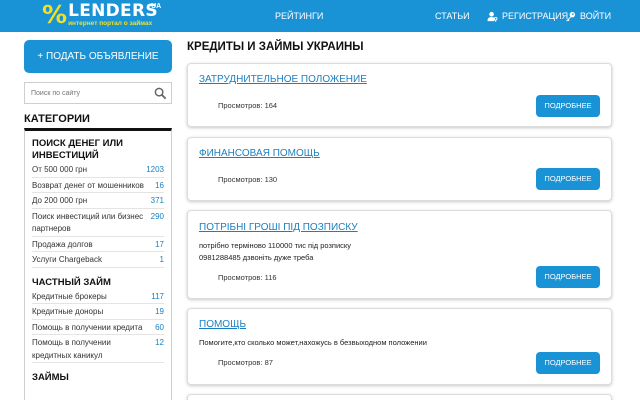 The height and width of the screenshot is (400, 640). What do you see at coordinates (98, 201) in the screenshot?
I see `category-item: До 200 000 грн 371` at bounding box center [98, 201].